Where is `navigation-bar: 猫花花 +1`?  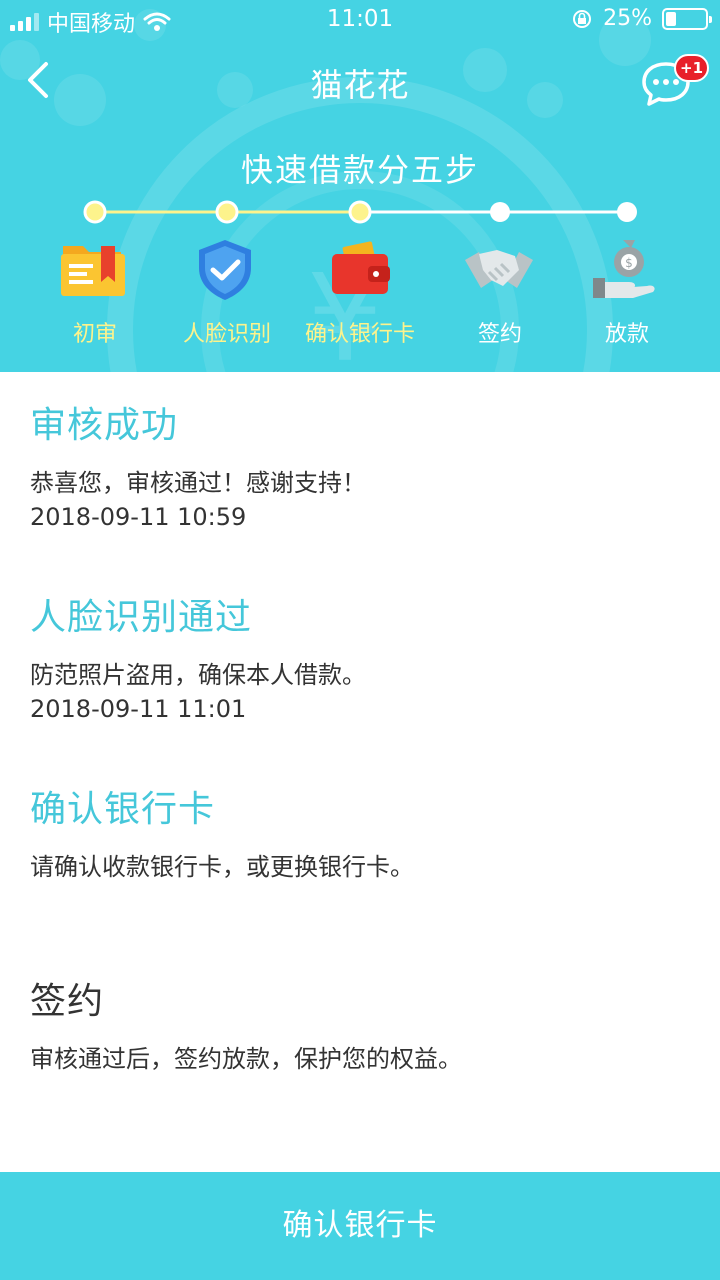
navigation-bar: 猫花花 +1 is located at coordinates (360, 81).